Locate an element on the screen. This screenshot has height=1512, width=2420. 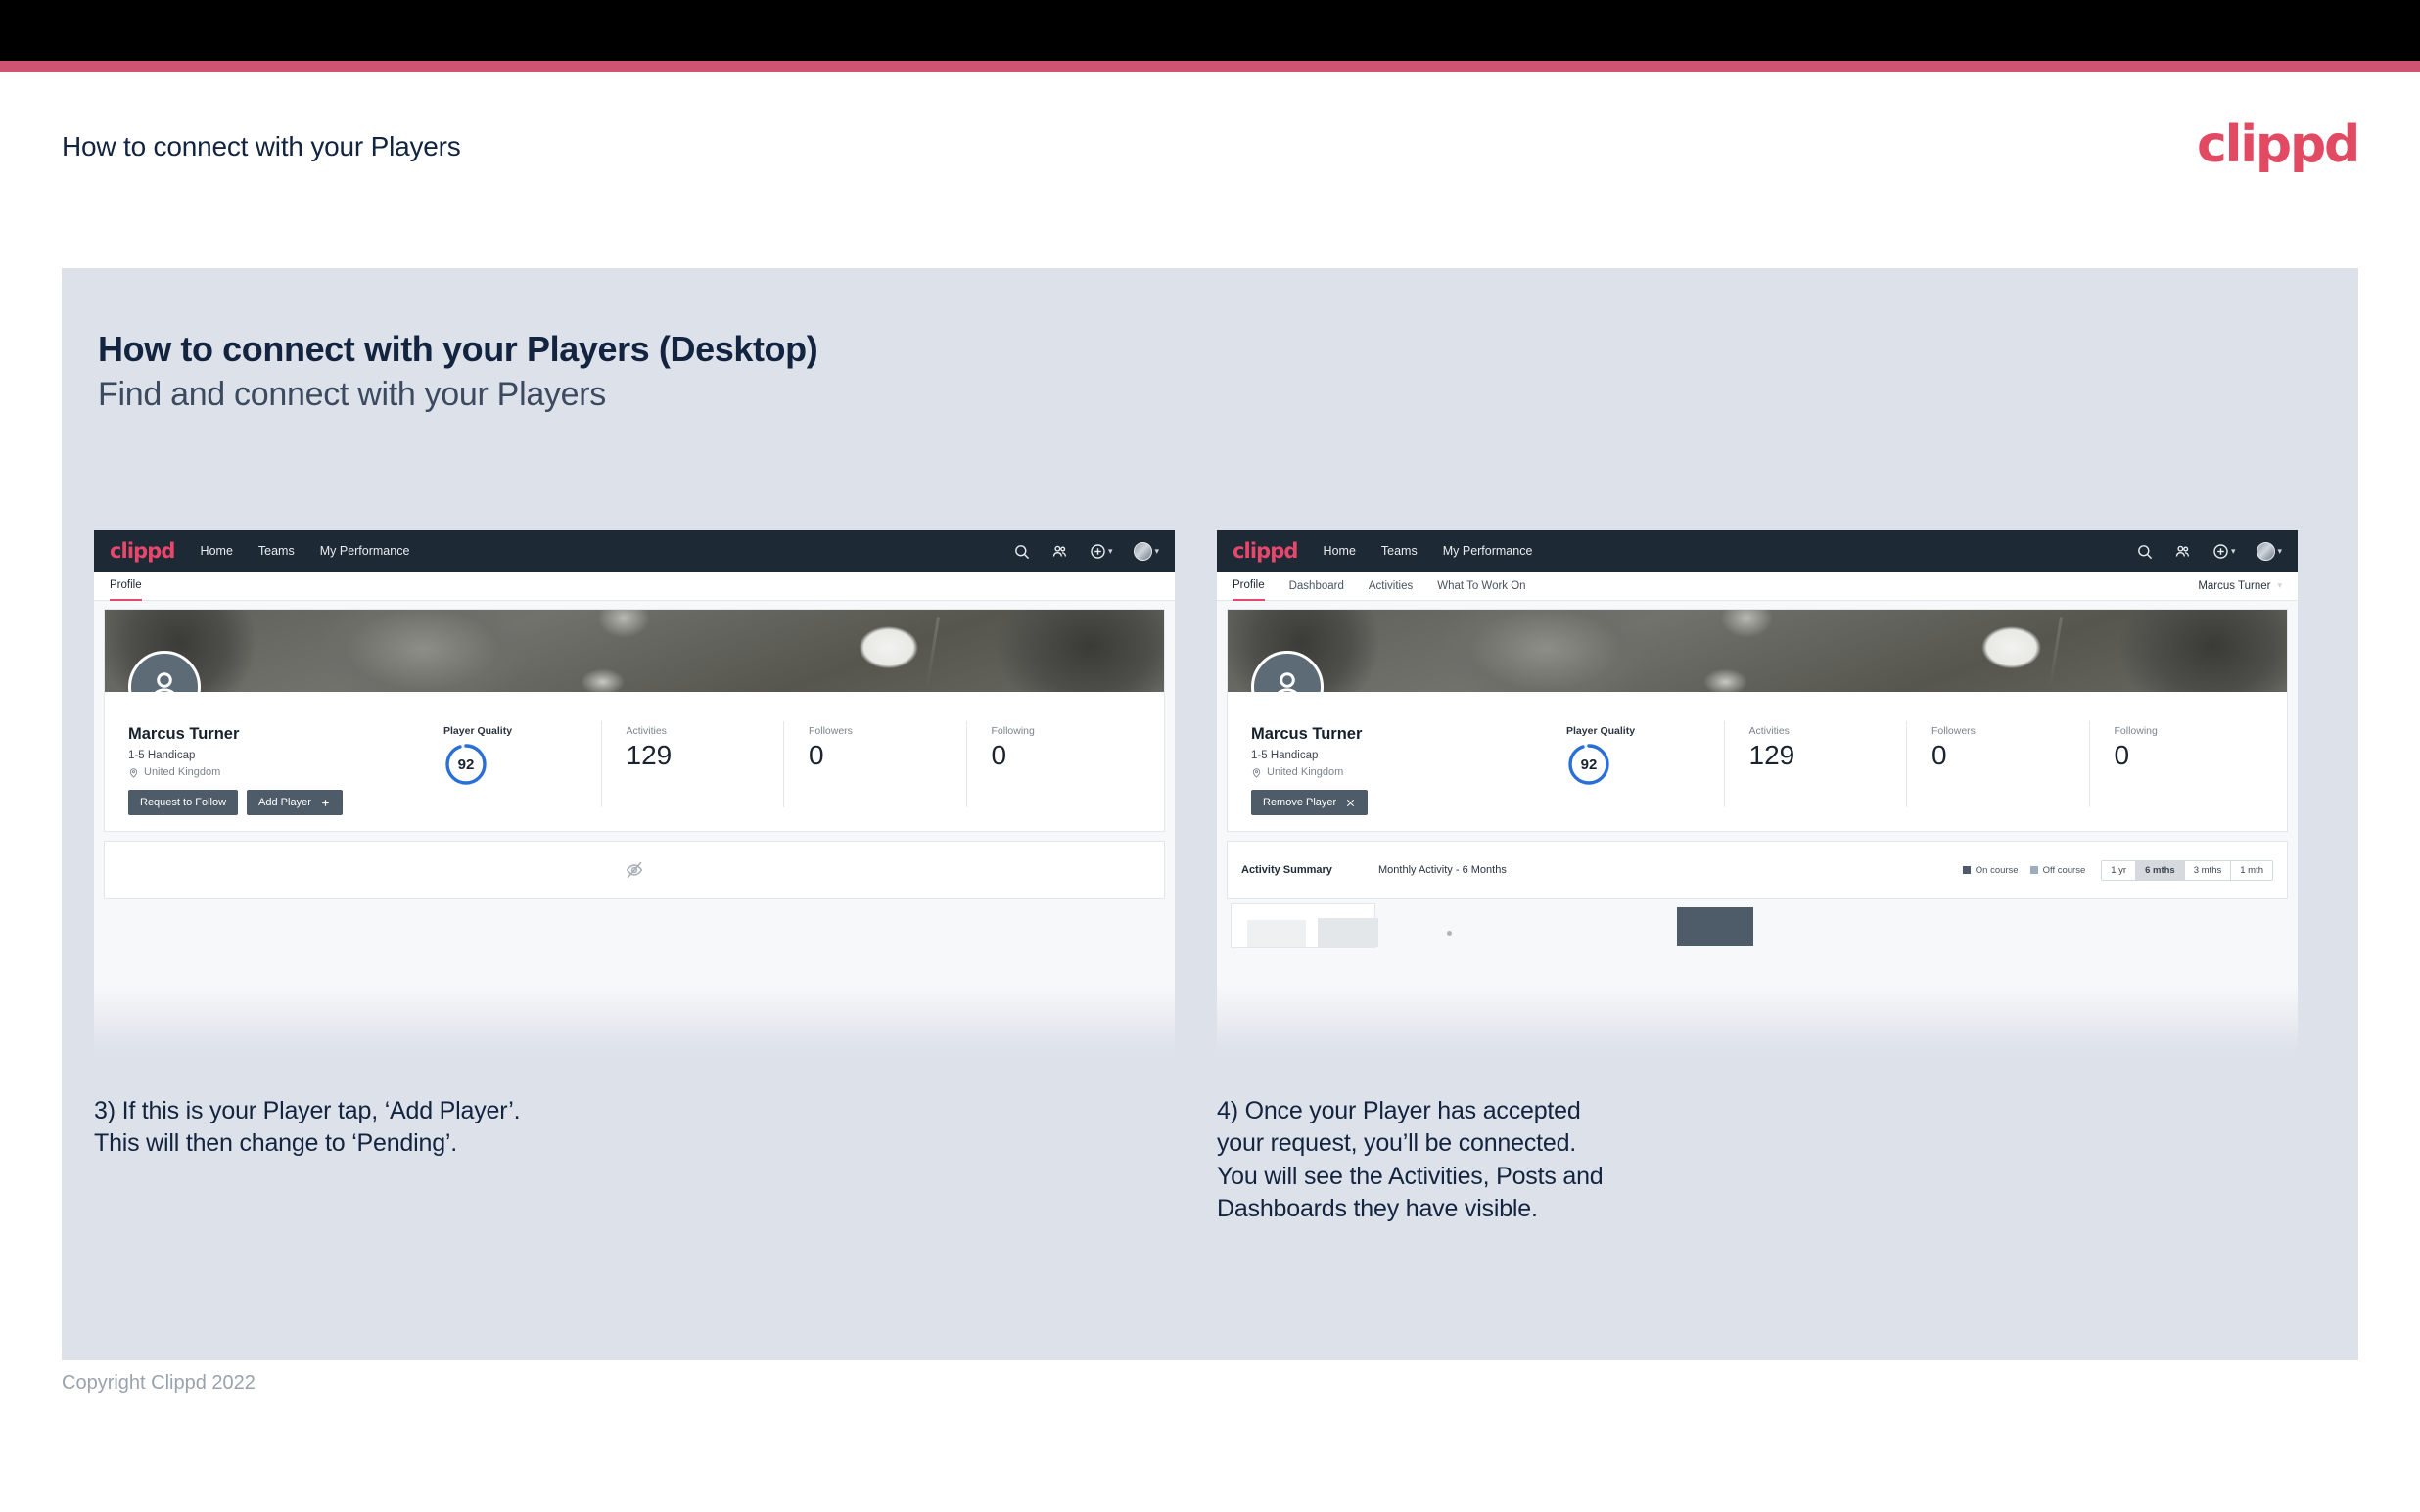
tab-dashboard-right: Dashboard is located at coordinates (1316, 586).